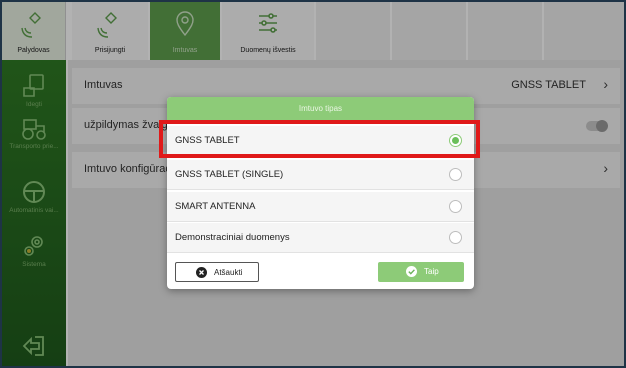 The image size is (626, 368). Describe the element at coordinates (201, 272) in the screenshot. I see `close-circle-icon` at that location.